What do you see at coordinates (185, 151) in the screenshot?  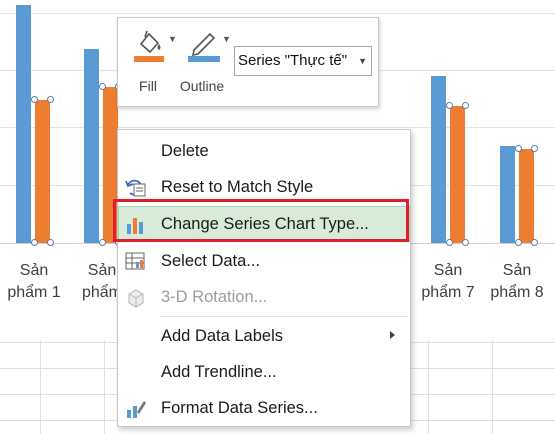 I see `menu-item-label: Delete` at bounding box center [185, 151].